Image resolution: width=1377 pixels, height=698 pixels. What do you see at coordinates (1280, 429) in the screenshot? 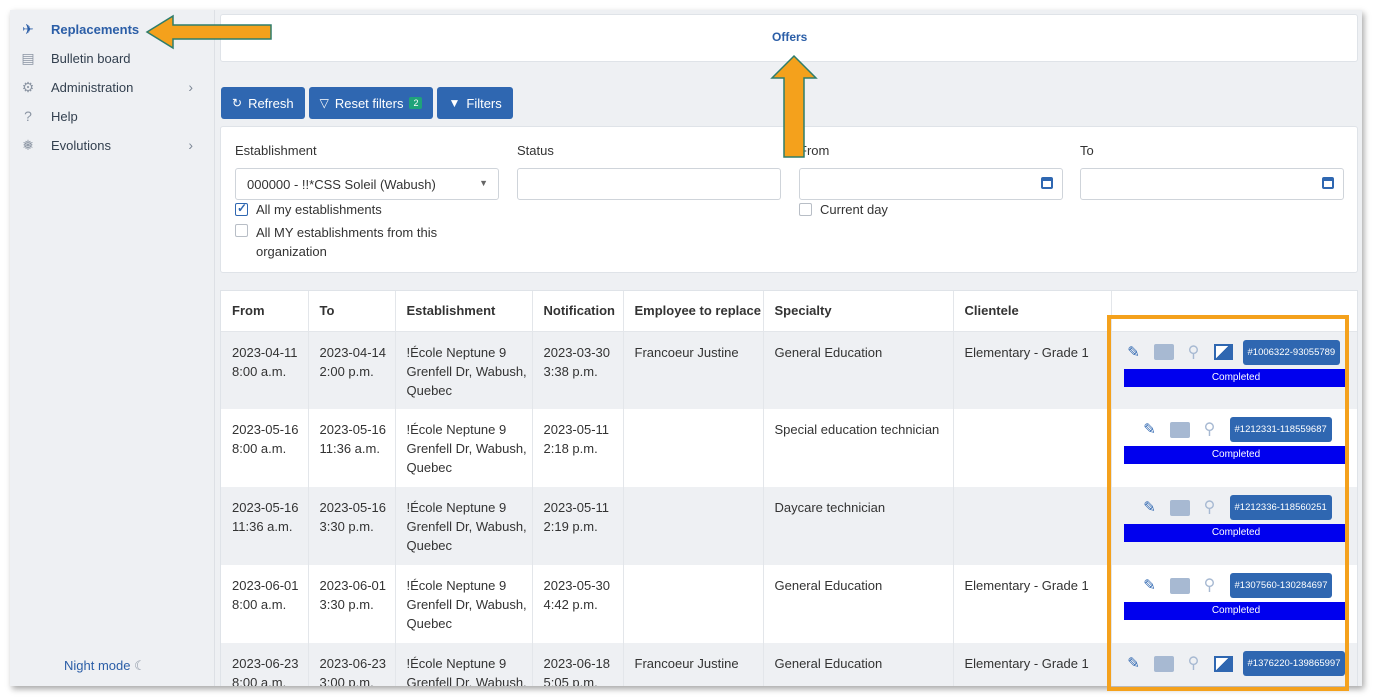
I see `reference-badge: #1212331-118559687` at bounding box center [1280, 429].